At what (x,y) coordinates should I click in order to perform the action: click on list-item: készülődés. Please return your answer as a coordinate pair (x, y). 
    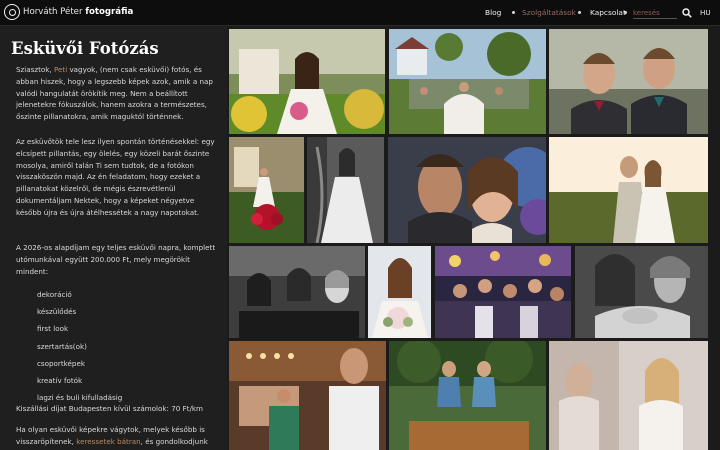
    Looking at the image, I should click on (57, 312).